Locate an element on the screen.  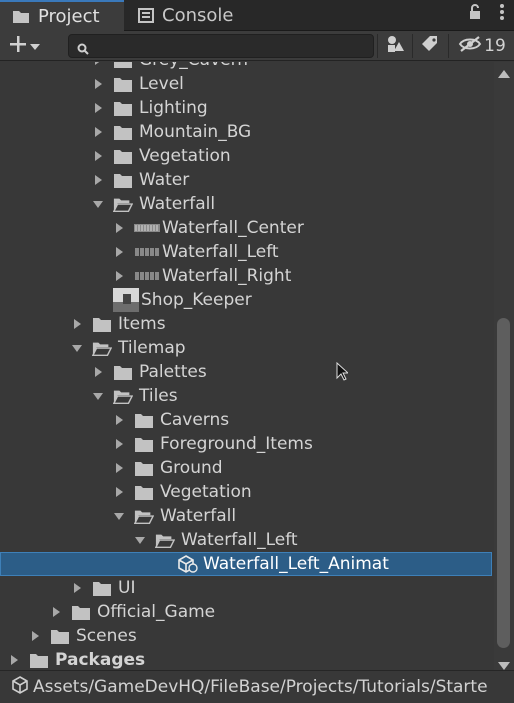
image-thumbnail-icon is located at coordinates (126, 300).